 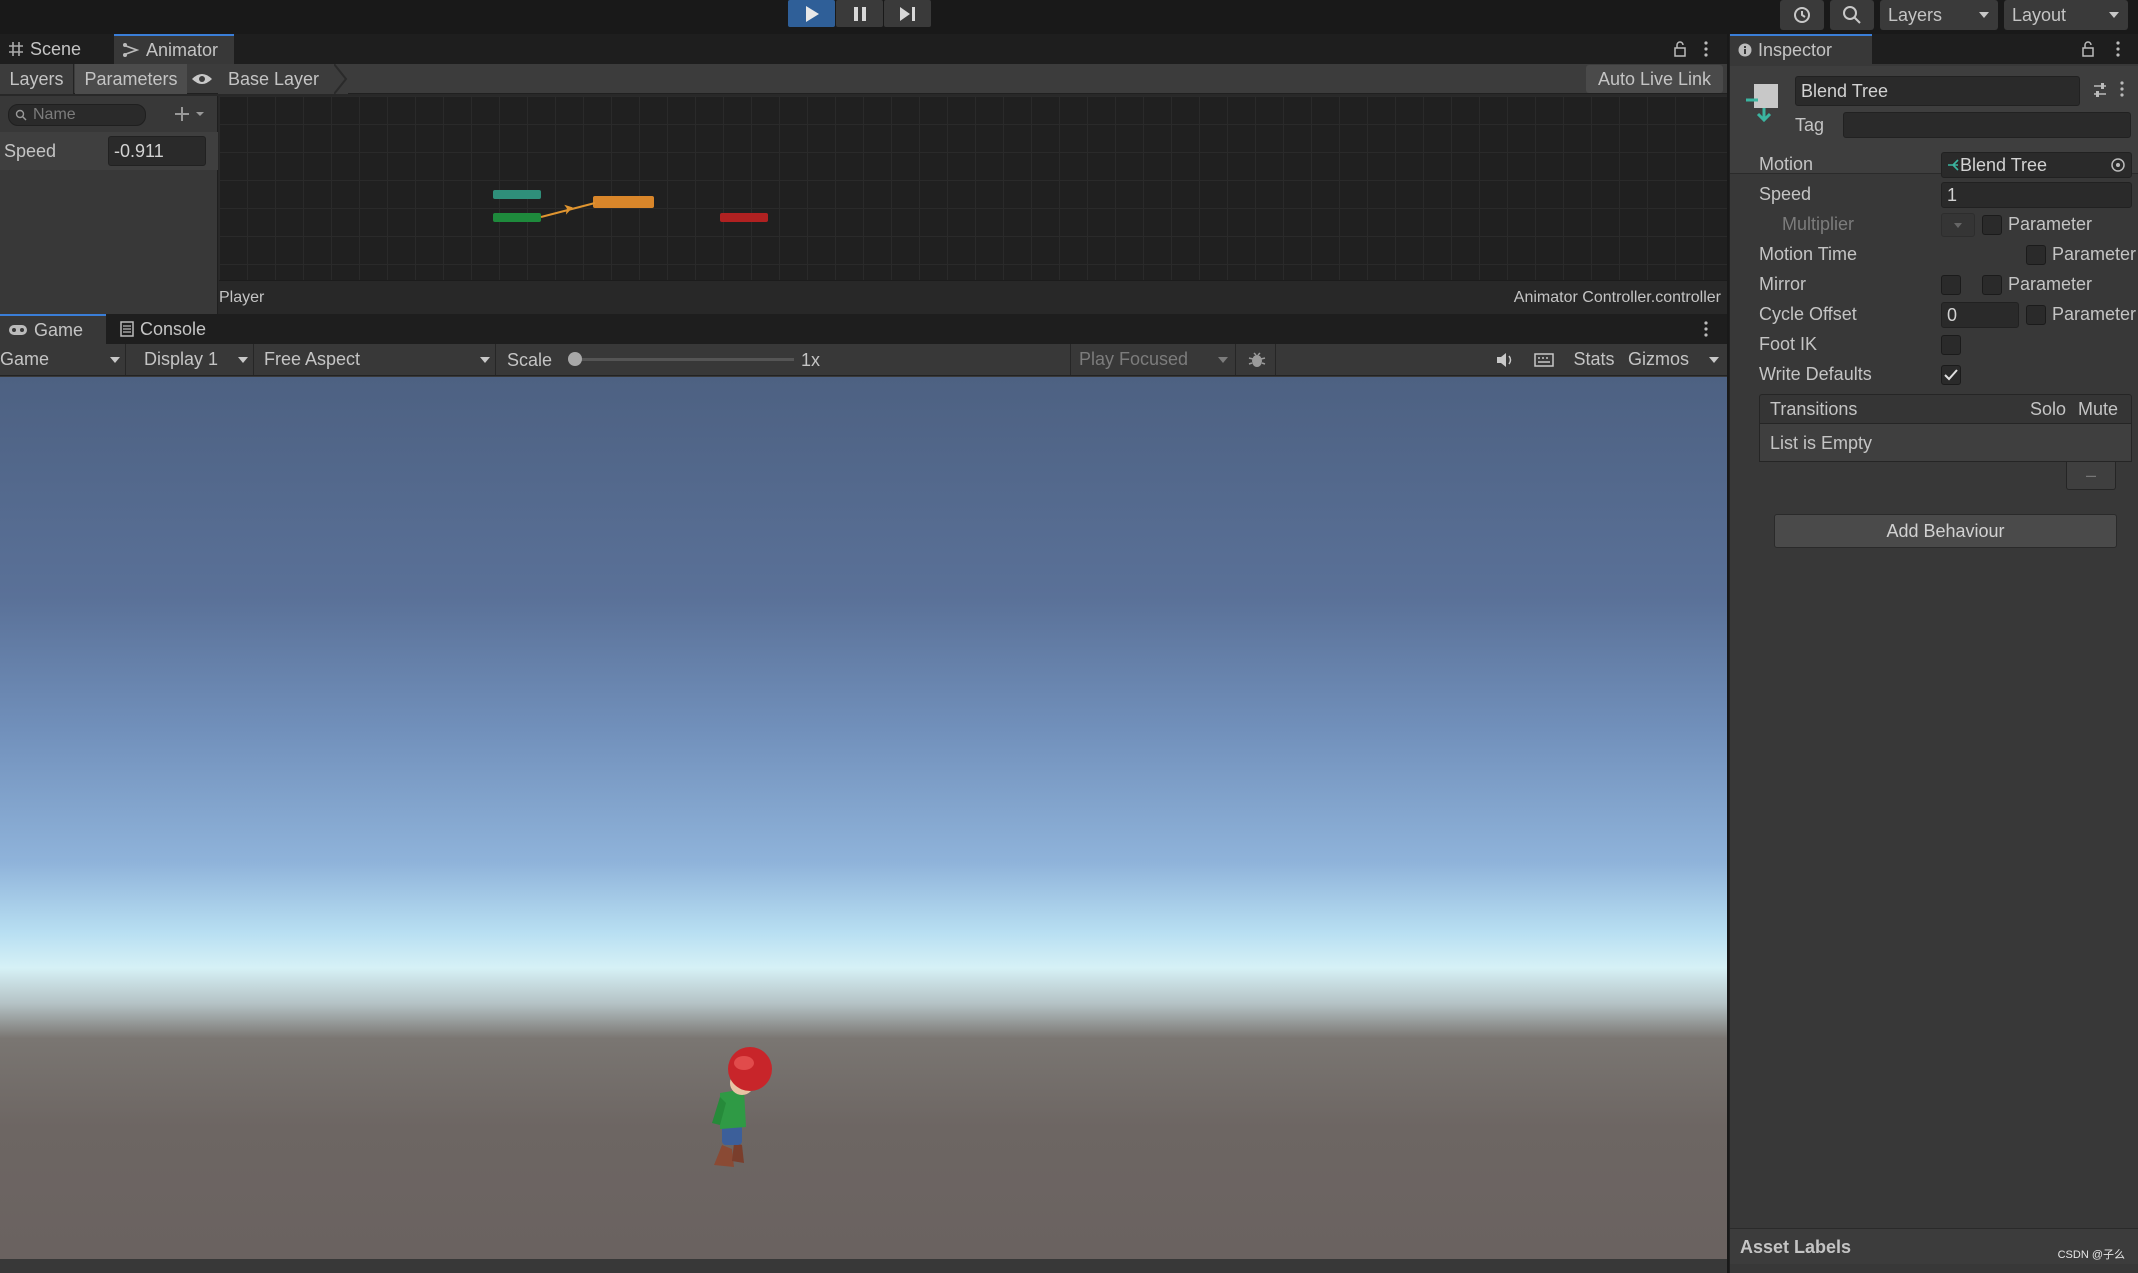 What do you see at coordinates (1987, 125) in the screenshot?
I see `tag-field` at bounding box center [1987, 125].